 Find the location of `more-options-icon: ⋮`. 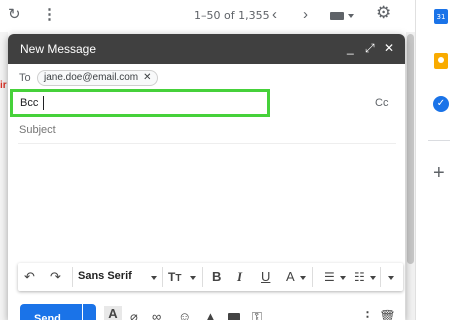

more-options-icon: ⋮ is located at coordinates (367, 314).